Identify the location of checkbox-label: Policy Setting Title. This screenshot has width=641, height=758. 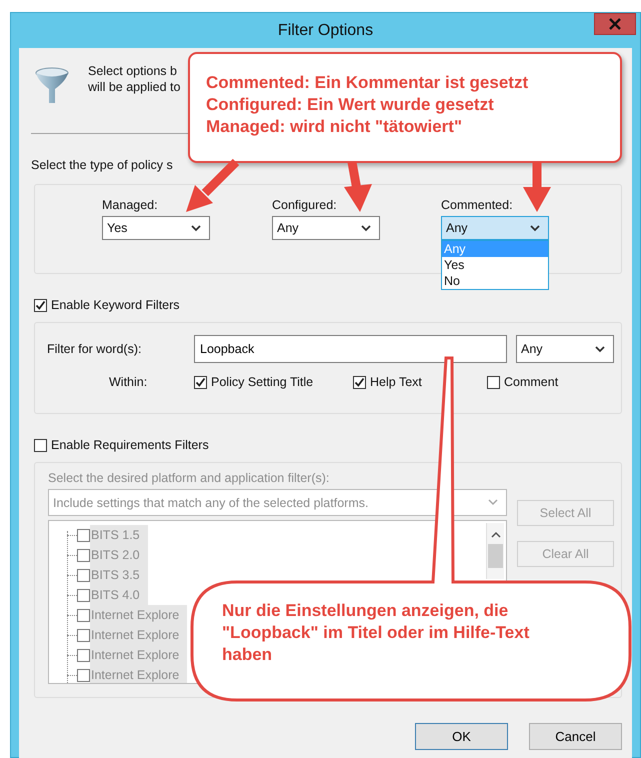
(262, 382).